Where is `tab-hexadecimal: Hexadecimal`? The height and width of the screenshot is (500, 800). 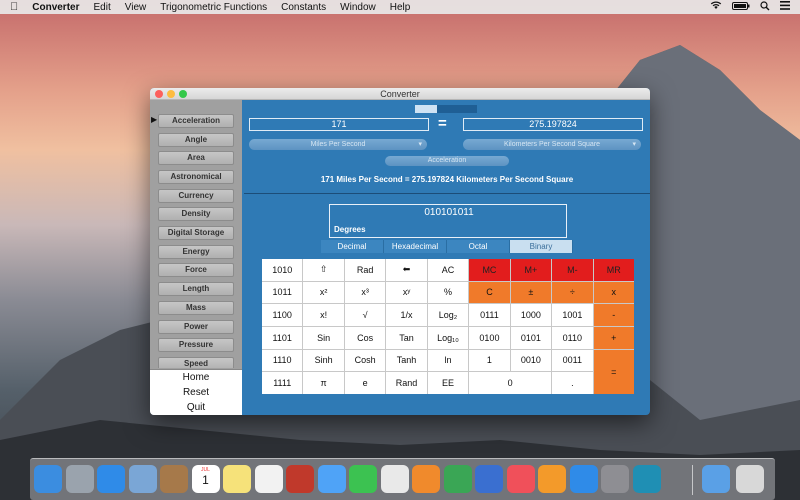
tab-hexadecimal: Hexadecimal is located at coordinates (415, 246).